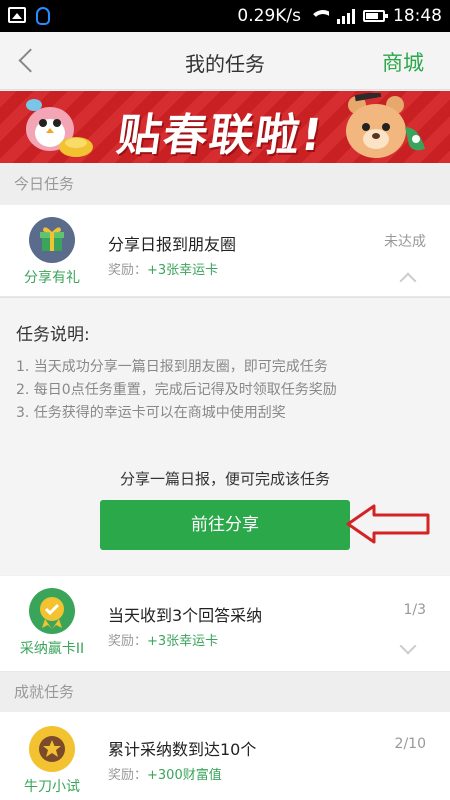 The image size is (450, 800). What do you see at coordinates (269, 16) in the screenshot?
I see `network-speed: 0.29K/s` at bounding box center [269, 16].